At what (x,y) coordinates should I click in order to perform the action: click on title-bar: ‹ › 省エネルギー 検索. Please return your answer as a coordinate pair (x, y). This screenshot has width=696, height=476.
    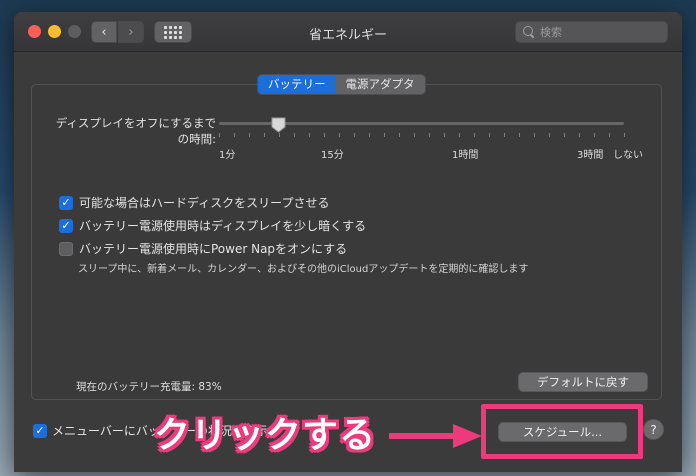
    Looking at the image, I should click on (348, 32).